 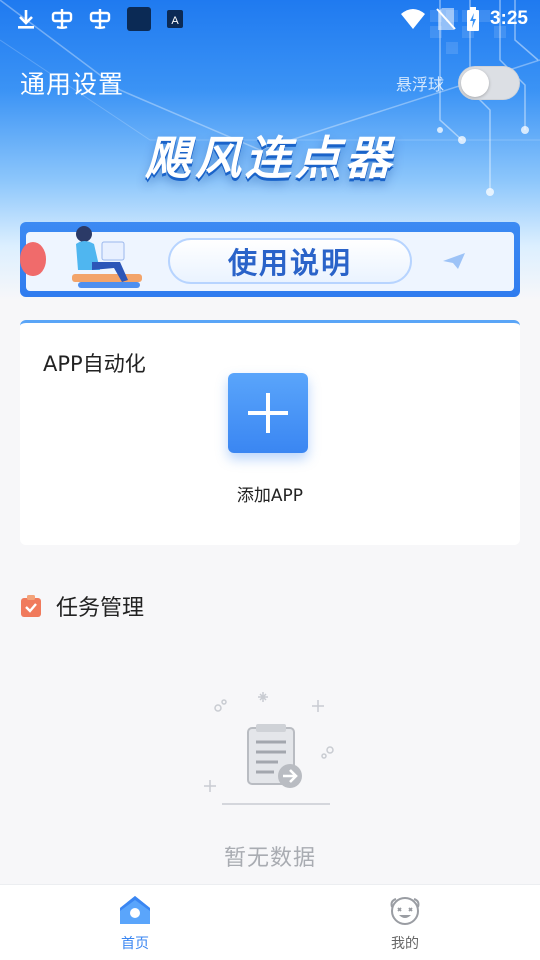 I want to click on banner-pill: 使用说明, so click(x=290, y=261).